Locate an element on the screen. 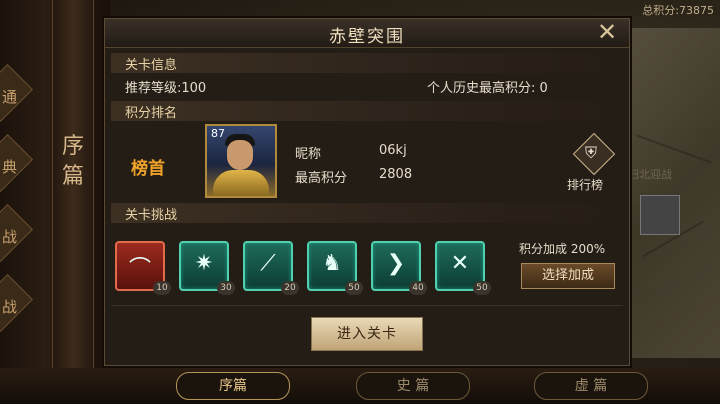 Image resolution: width=720 pixels, height=404 pixels. chapter-scroll-title: 序篇 is located at coordinates (72, 161).